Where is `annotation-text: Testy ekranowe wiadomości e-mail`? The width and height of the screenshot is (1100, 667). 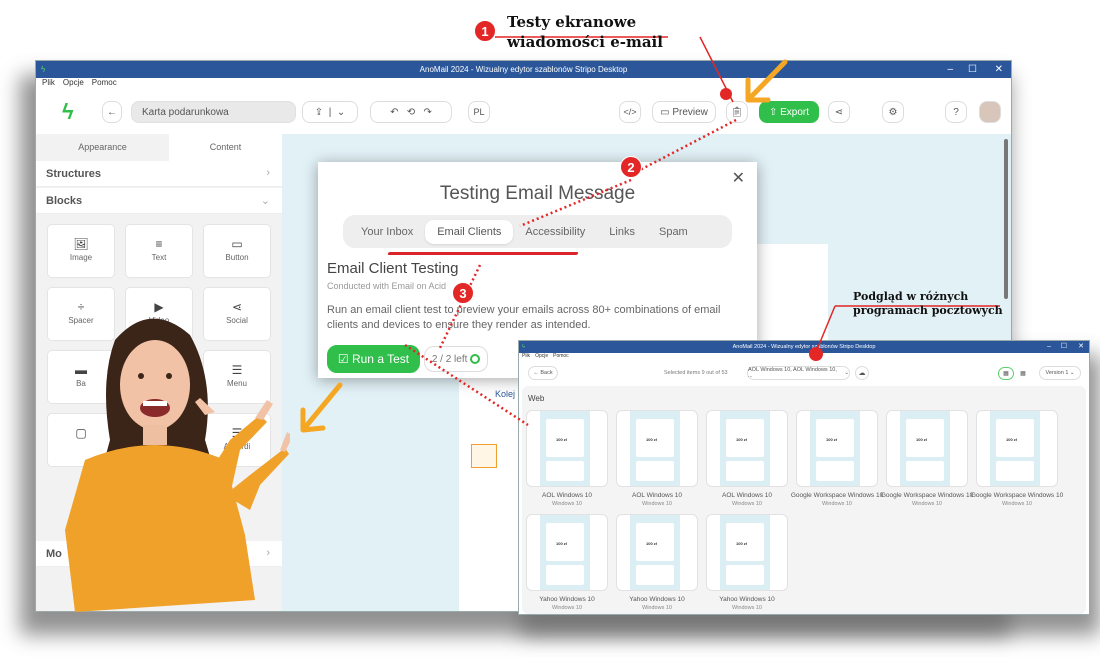
annotation-text: Testy ekranowe wiadomości e-mail is located at coordinates (585, 32).